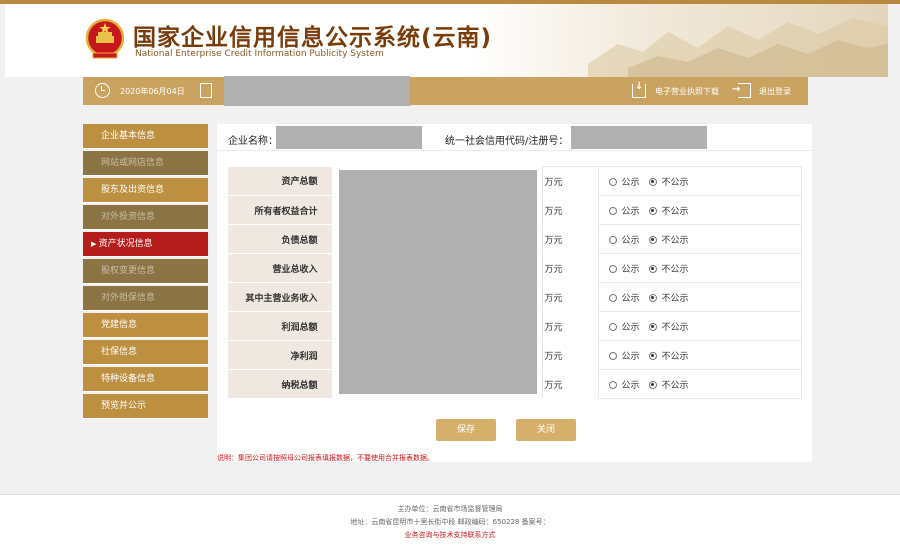 The image size is (900, 552). What do you see at coordinates (145, 406) in the screenshot?
I see `sidebar-item-preview-publish: 预览并公示` at bounding box center [145, 406].